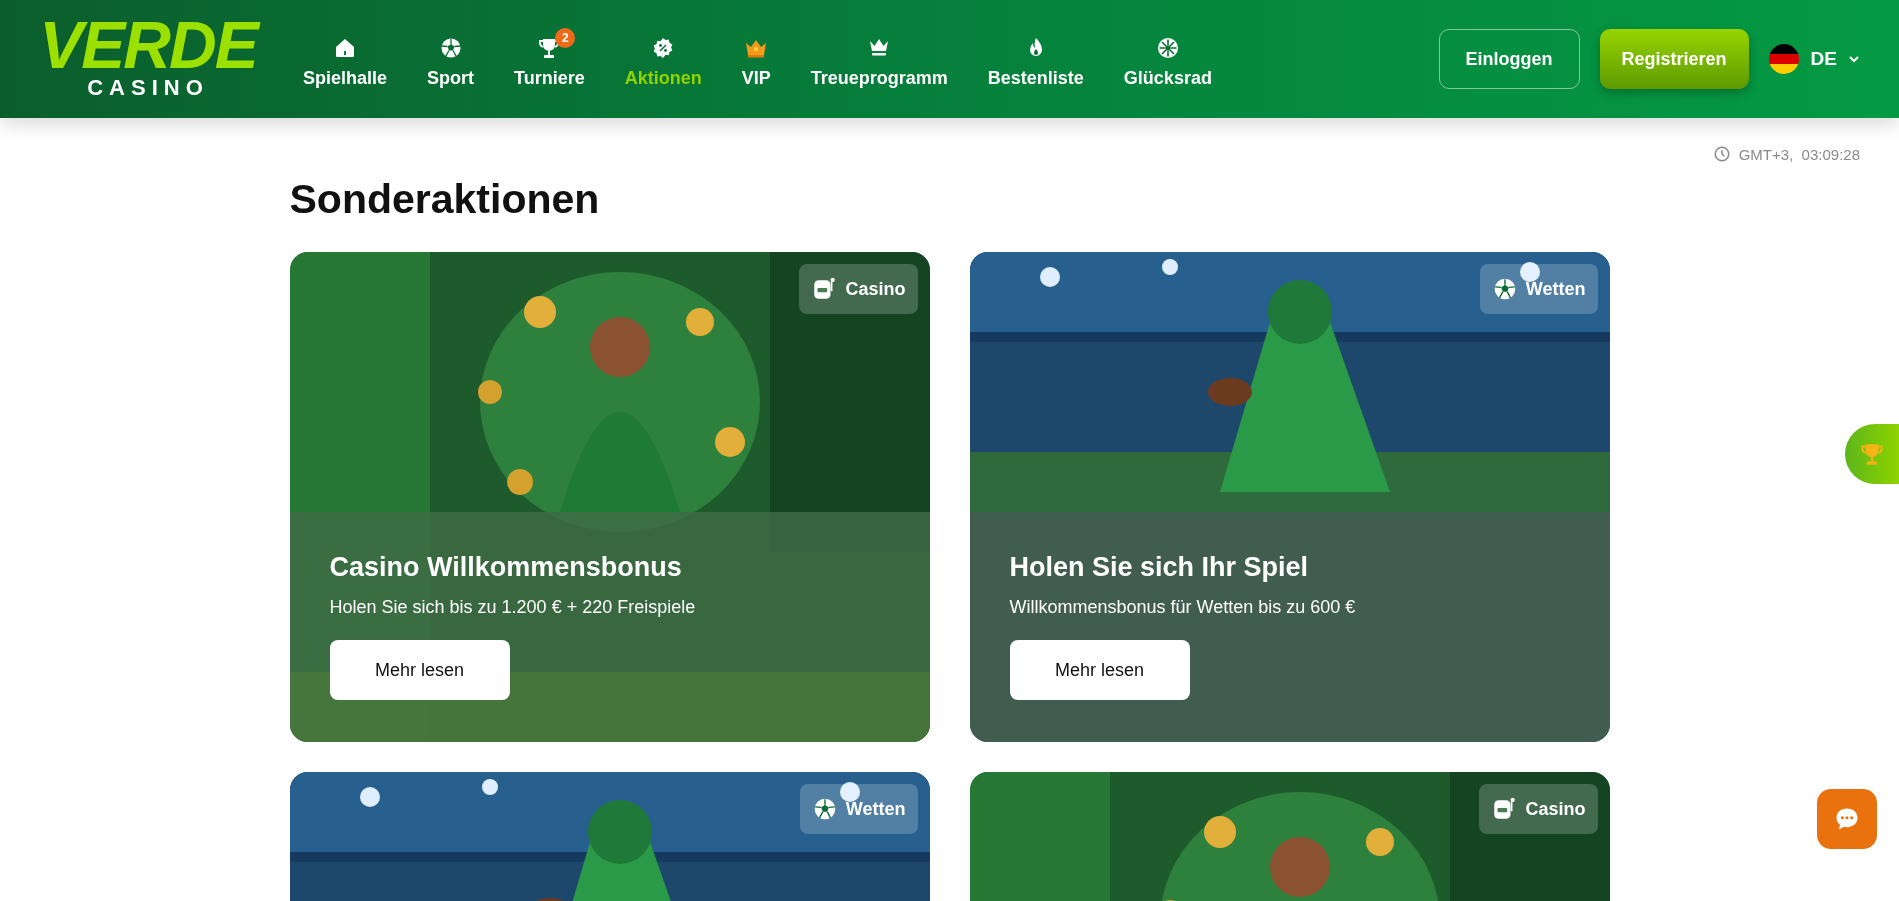  I want to click on leaderboard-tab, so click(1872, 454).